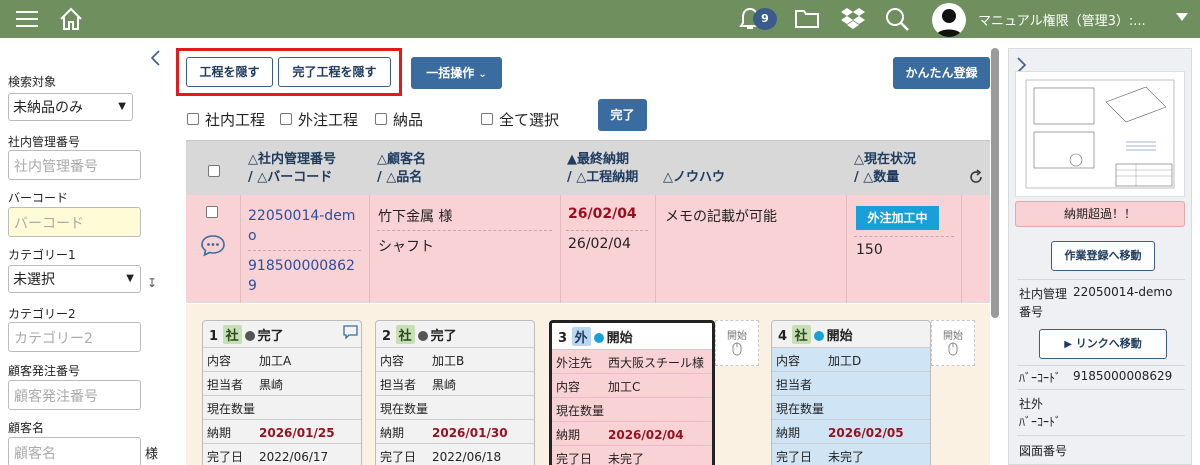 The image size is (1200, 465). What do you see at coordinates (1103, 256) in the screenshot?
I see `goto-work-button: 作業登録へ移動` at bounding box center [1103, 256].